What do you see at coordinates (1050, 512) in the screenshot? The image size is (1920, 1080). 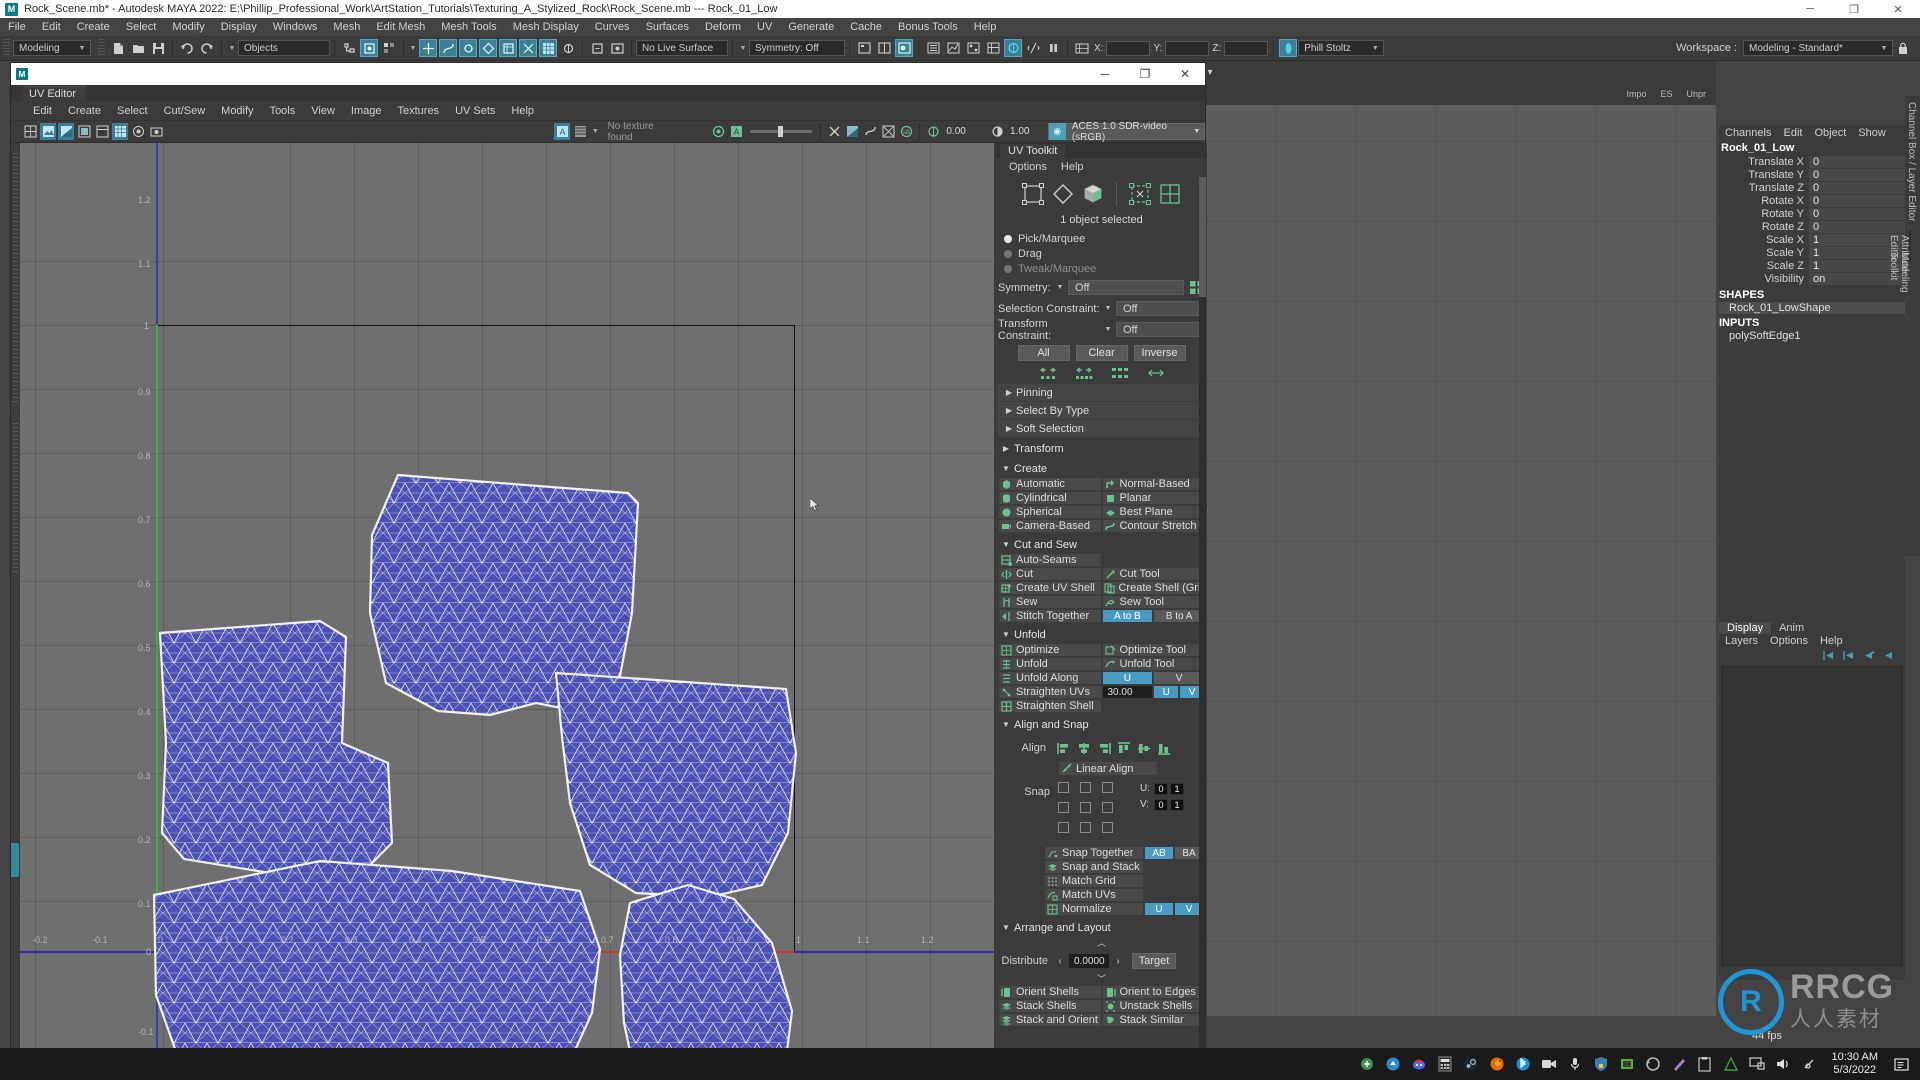 I see `create-spherical-button: Spherical` at bounding box center [1050, 512].